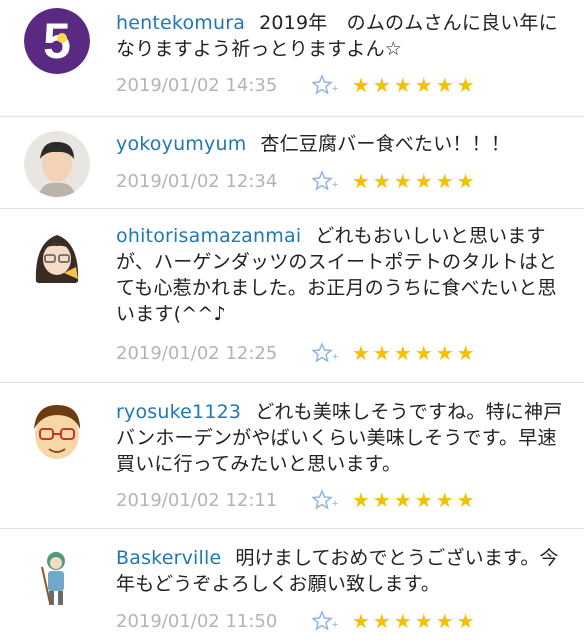 The height and width of the screenshot is (640, 584). What do you see at coordinates (297, 85) in the screenshot?
I see `comment-meta: 2019/01/02 14:35 + ★★★★★★` at bounding box center [297, 85].